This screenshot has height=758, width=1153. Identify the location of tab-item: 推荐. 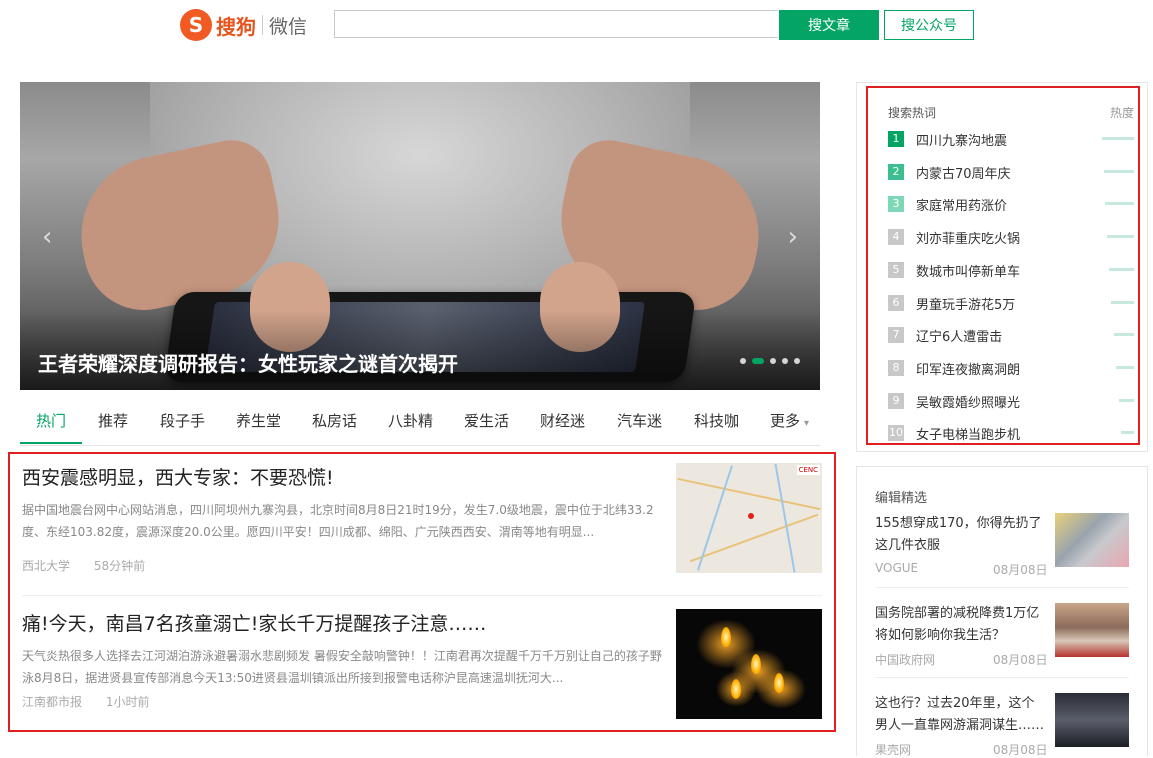
(113, 420).